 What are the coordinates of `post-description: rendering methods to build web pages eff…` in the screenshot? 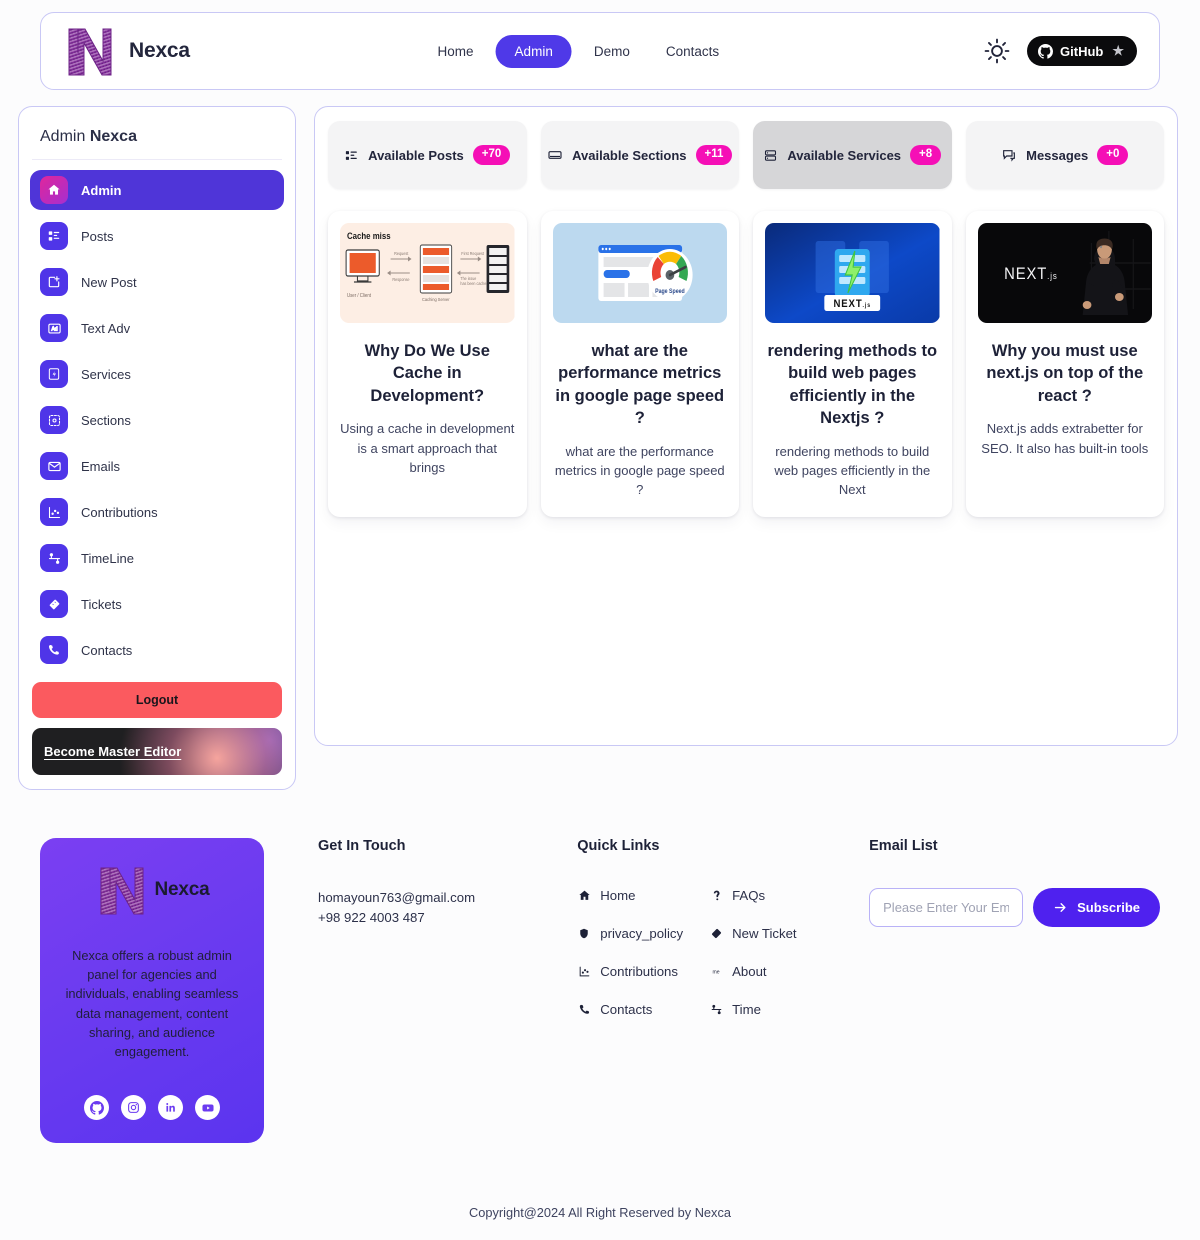 It's located at (852, 470).